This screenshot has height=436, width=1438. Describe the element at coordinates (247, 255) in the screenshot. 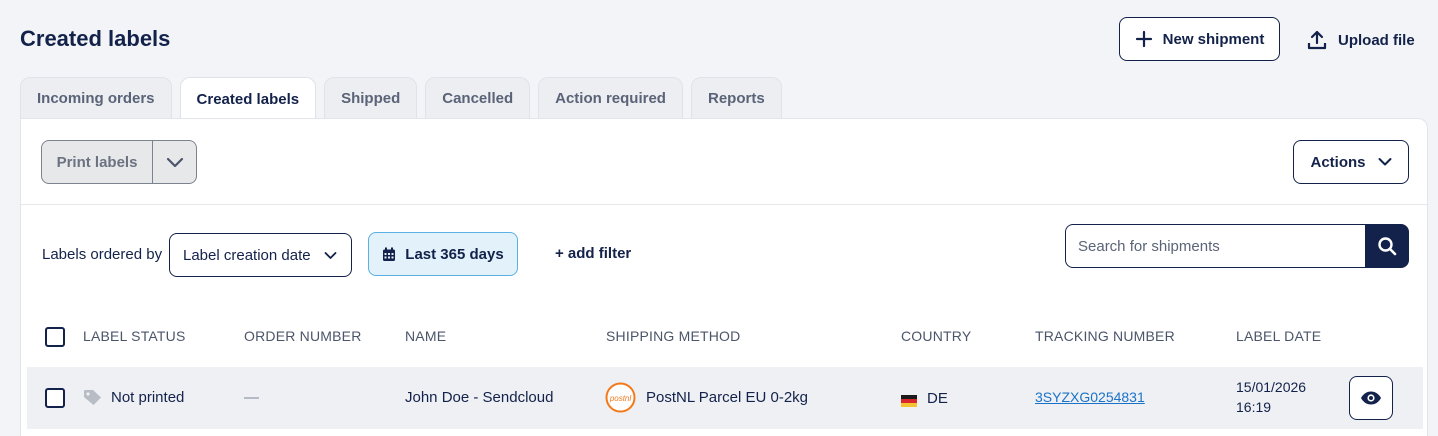

I see `order-by-value: Label creation date` at that location.